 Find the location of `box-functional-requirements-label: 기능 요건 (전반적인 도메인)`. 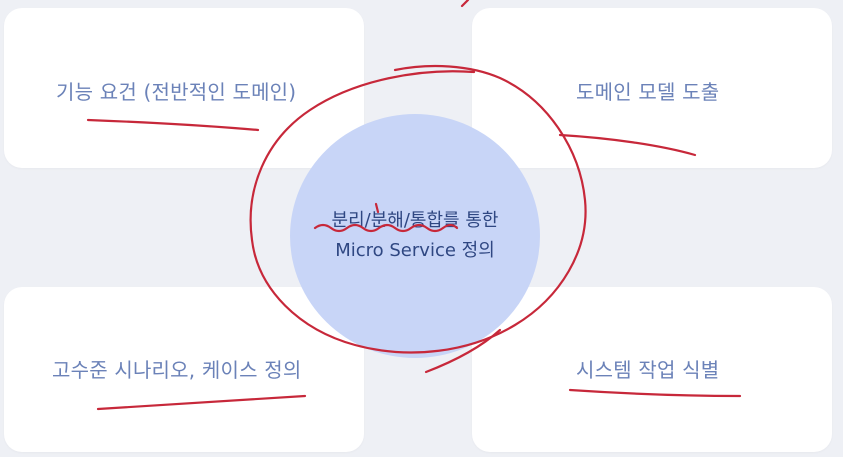

box-functional-requirements-label: 기능 요건 (전반적인 도메인) is located at coordinates (176, 92).